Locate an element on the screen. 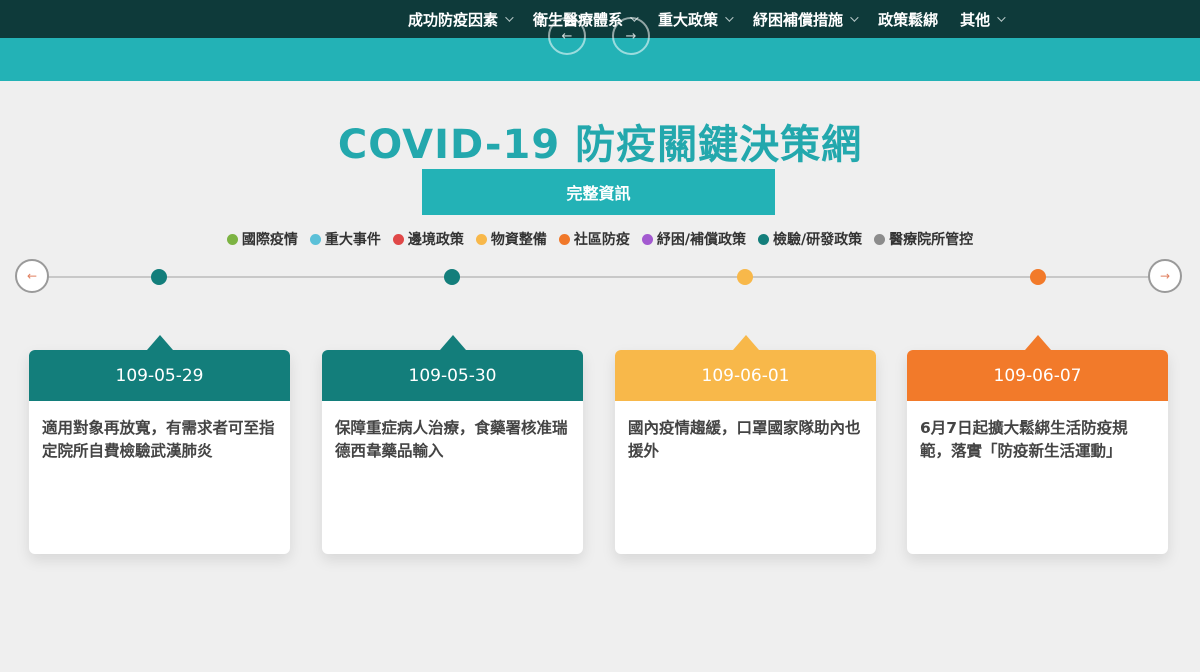 The image size is (1200, 672). legend-label: 紓困/補償政策 is located at coordinates (701, 240).